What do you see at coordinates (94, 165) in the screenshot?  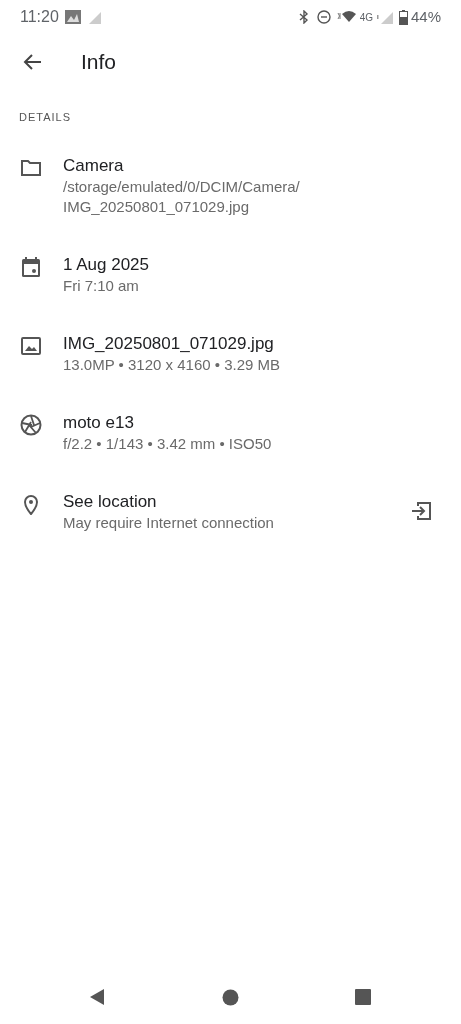 I see `item-title: Camera` at bounding box center [94, 165].